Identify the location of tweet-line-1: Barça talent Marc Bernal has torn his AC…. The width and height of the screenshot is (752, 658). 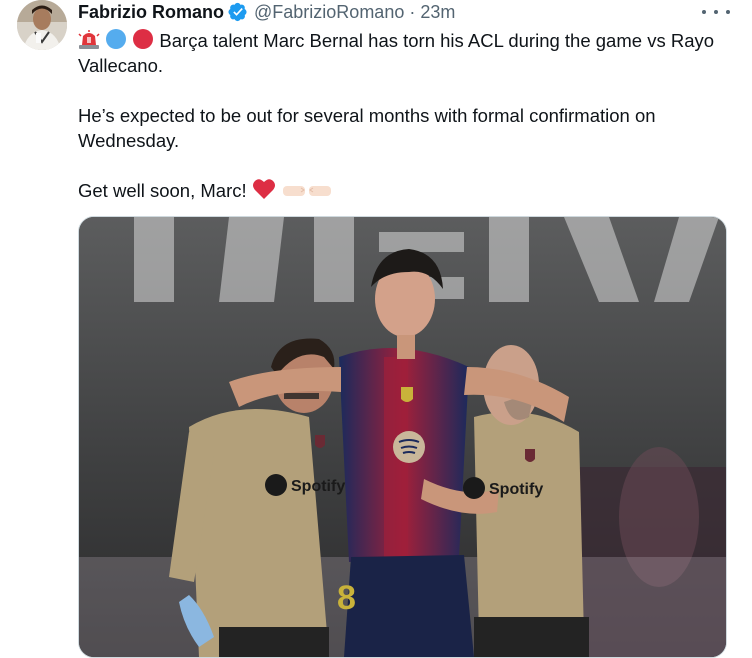
(396, 53).